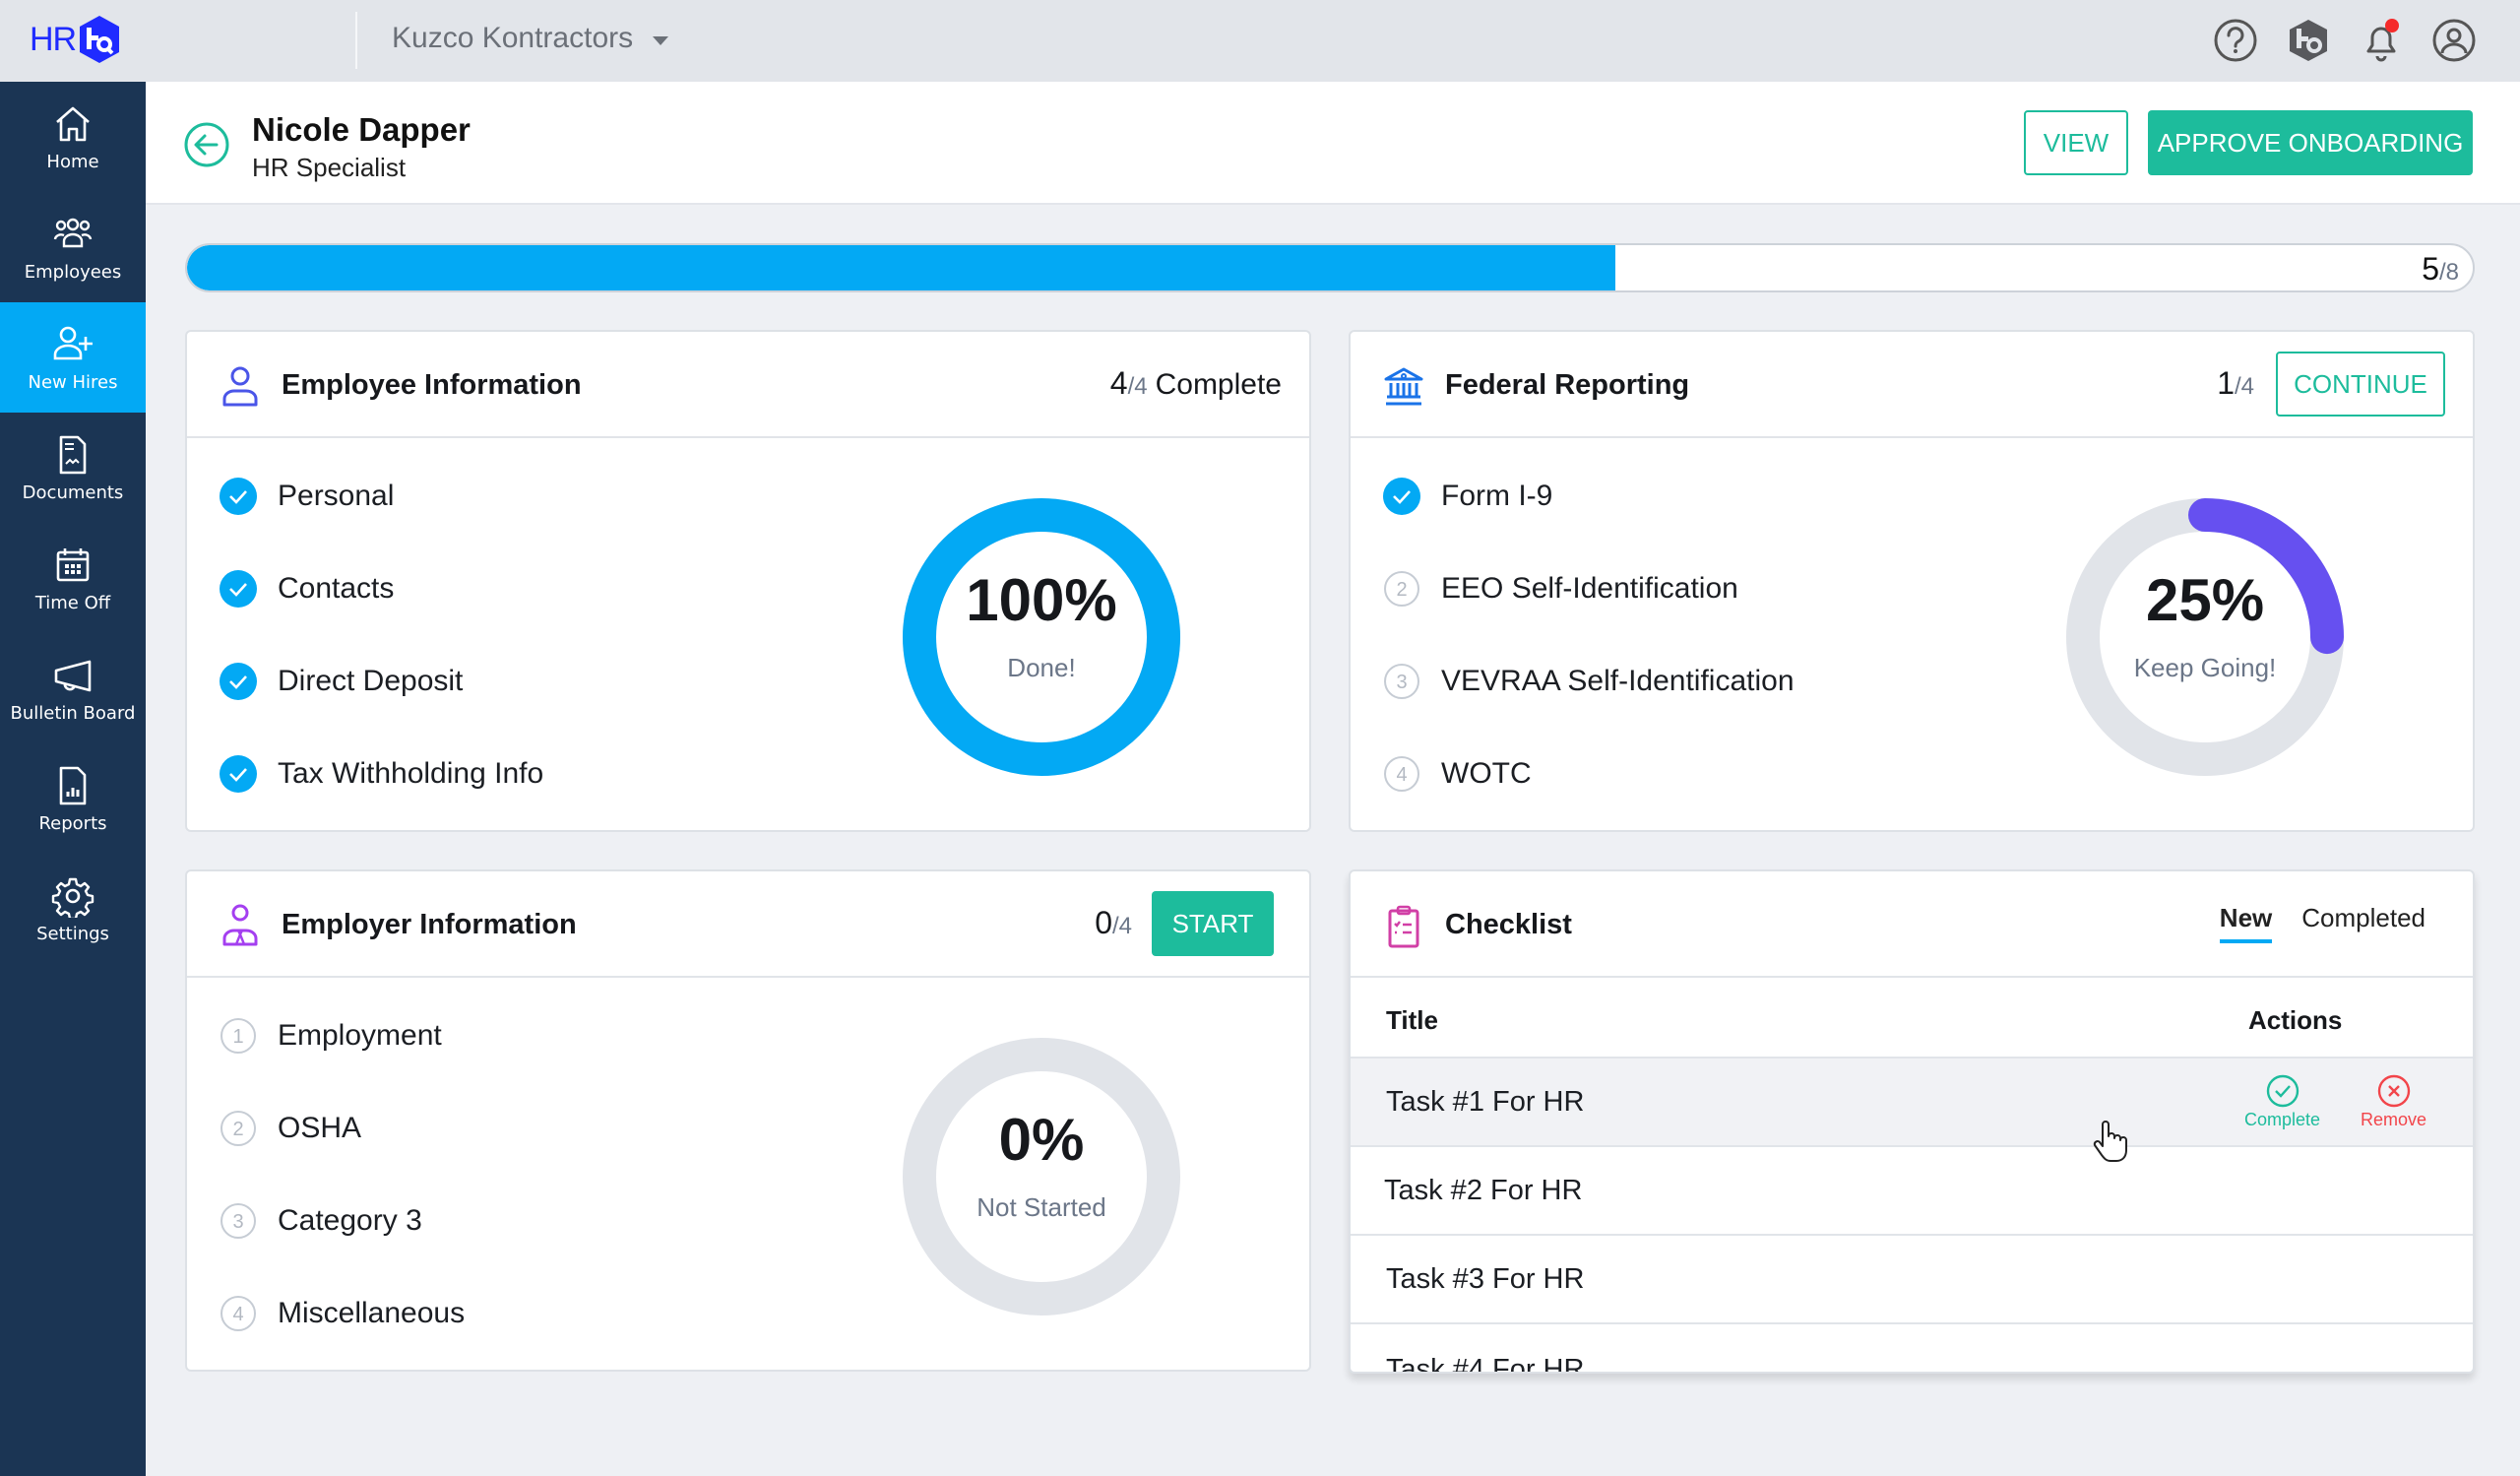  I want to click on clipboard-checklist-icon, so click(1403, 926).